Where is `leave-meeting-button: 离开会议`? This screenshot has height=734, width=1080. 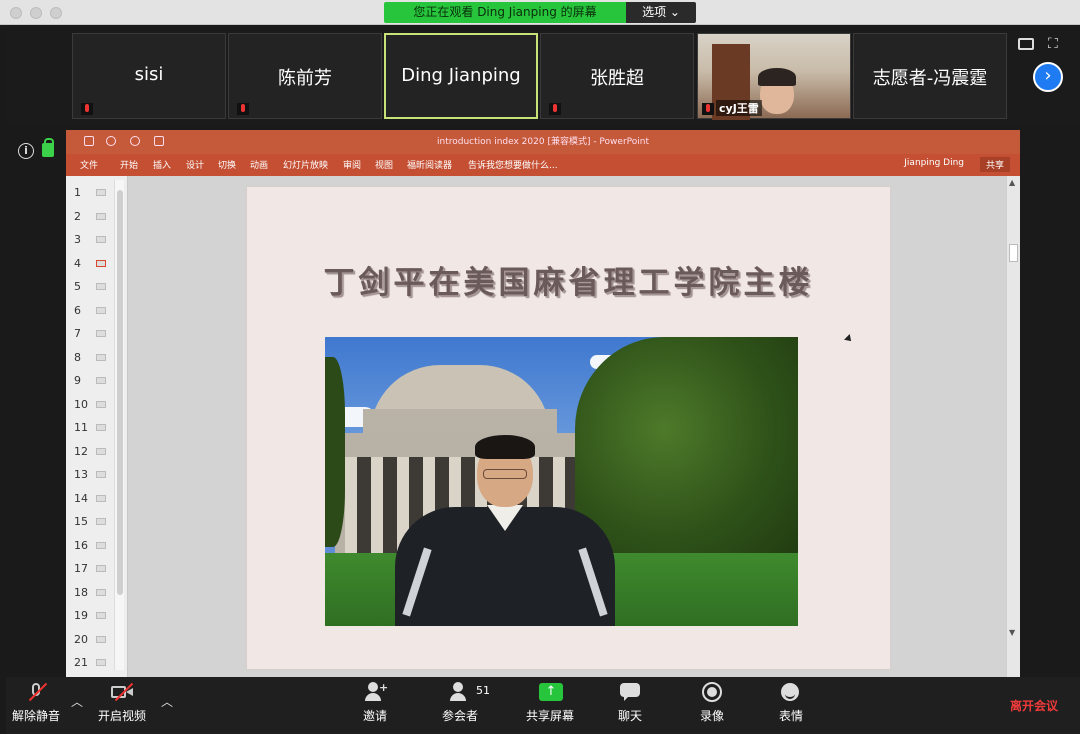
leave-meeting-button: 离开会议 is located at coordinates (1034, 705).